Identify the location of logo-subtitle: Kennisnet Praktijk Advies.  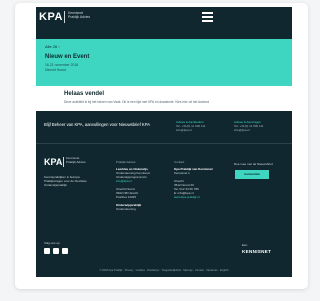
(79, 15).